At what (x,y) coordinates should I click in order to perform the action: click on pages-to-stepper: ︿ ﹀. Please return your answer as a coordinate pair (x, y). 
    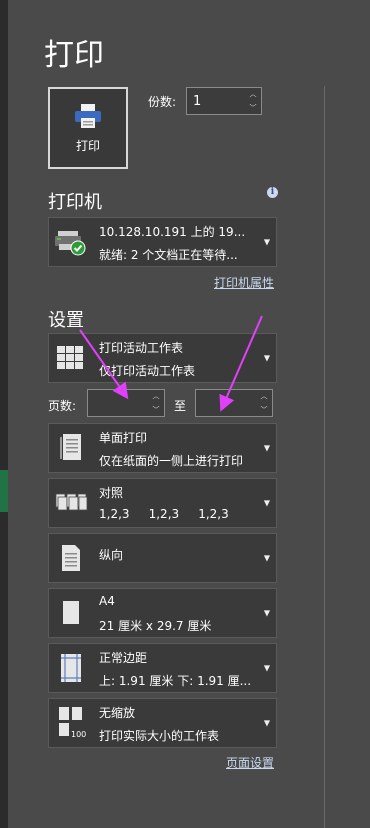
    Looking at the image, I should click on (234, 403).